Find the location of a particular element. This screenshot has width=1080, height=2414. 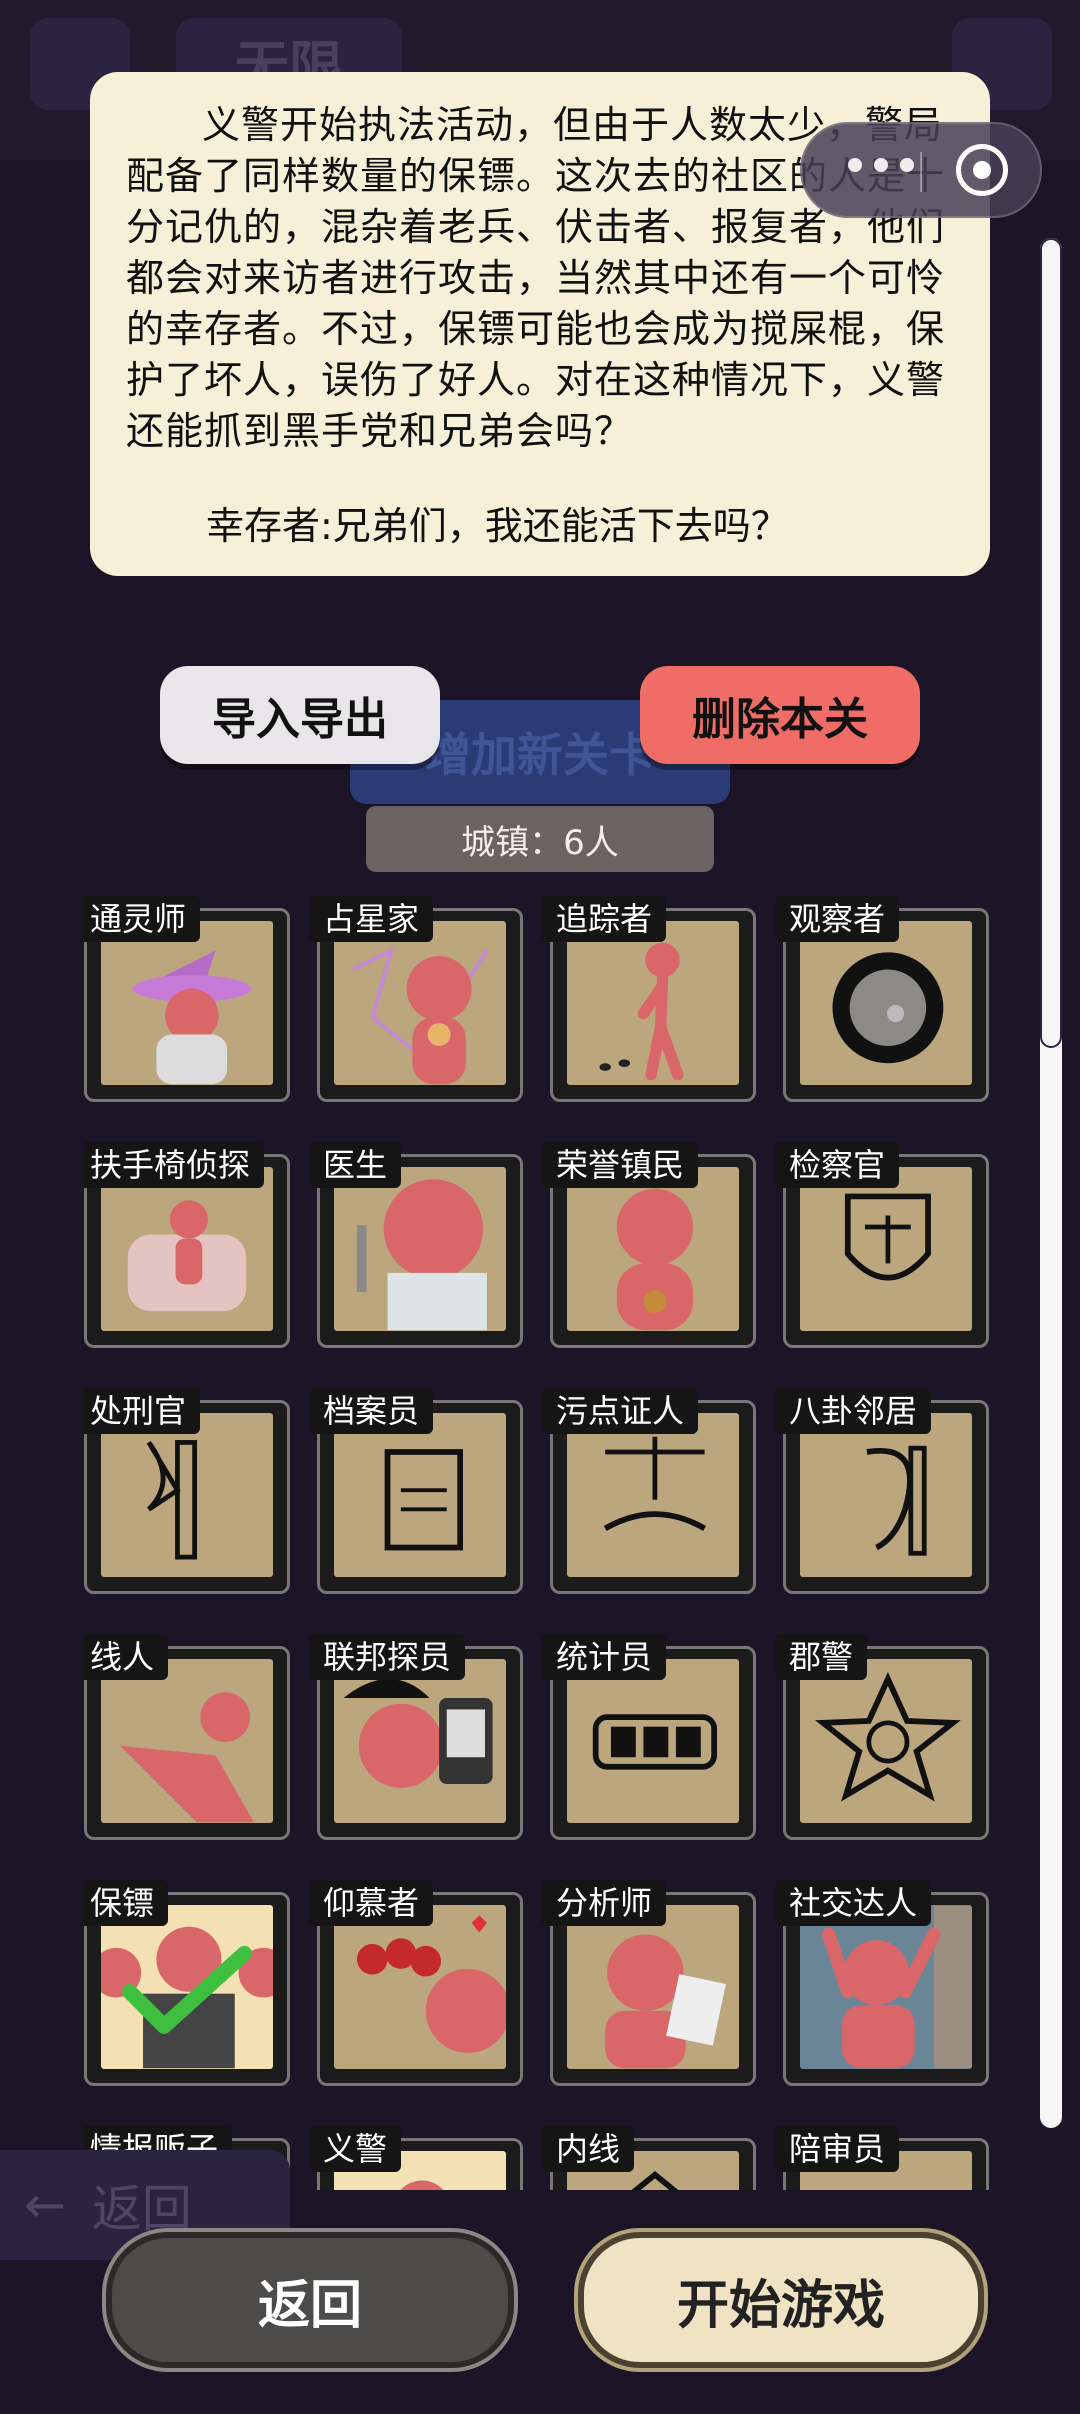

level-quote: 幸存者:兄弟们，我还能活下去吗？ is located at coordinates (497, 526).